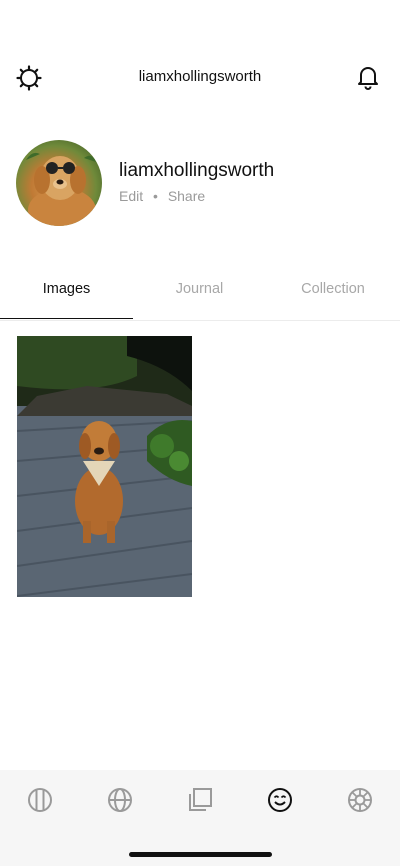  I want to click on aperture-icon, so click(360, 800).